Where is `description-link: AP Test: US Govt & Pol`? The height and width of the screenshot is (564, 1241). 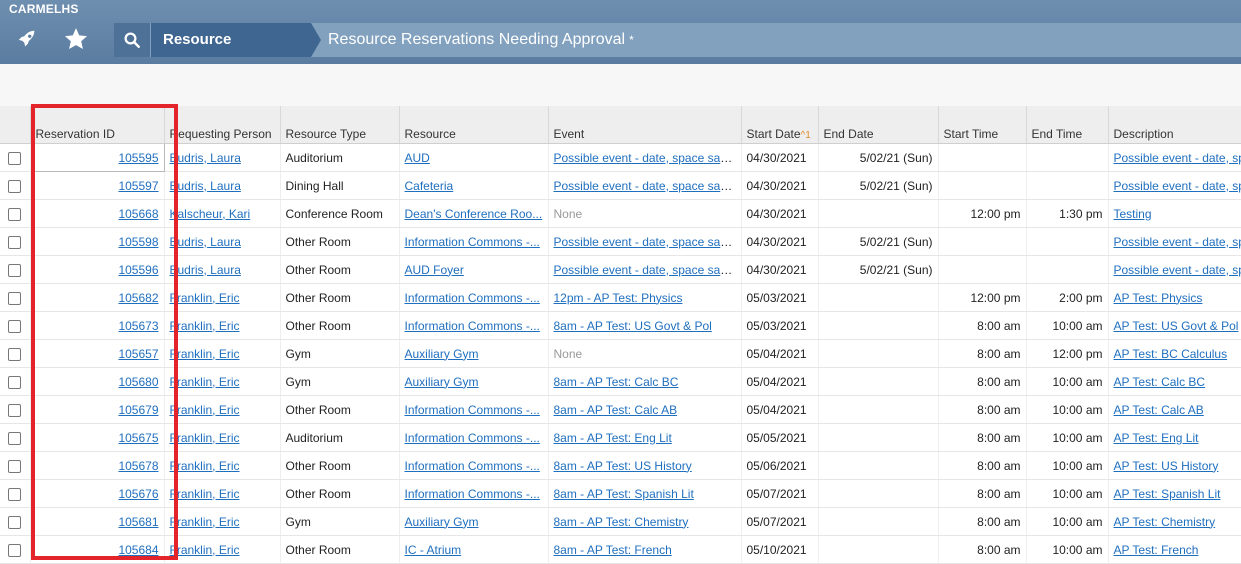
description-link: AP Test: US Govt & Pol is located at coordinates (1176, 326).